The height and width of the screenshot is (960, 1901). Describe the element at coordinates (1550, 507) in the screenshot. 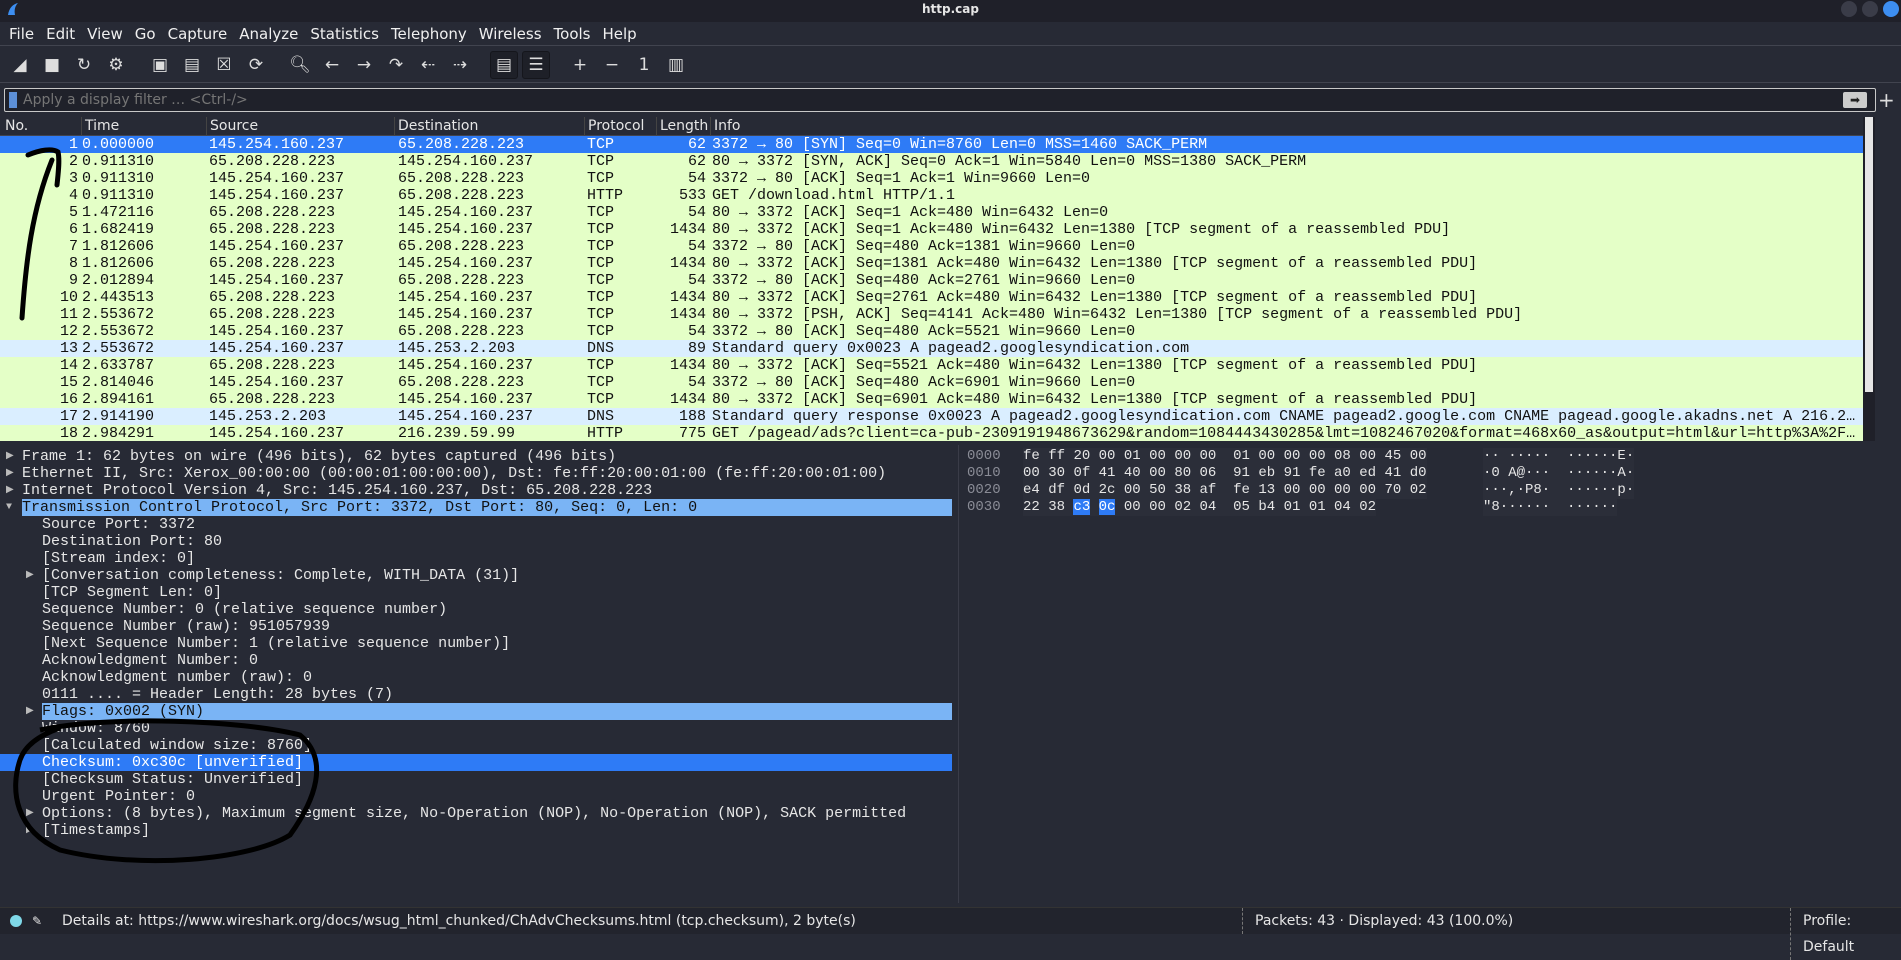

I see `hex-ascii: "8······ ······` at that location.